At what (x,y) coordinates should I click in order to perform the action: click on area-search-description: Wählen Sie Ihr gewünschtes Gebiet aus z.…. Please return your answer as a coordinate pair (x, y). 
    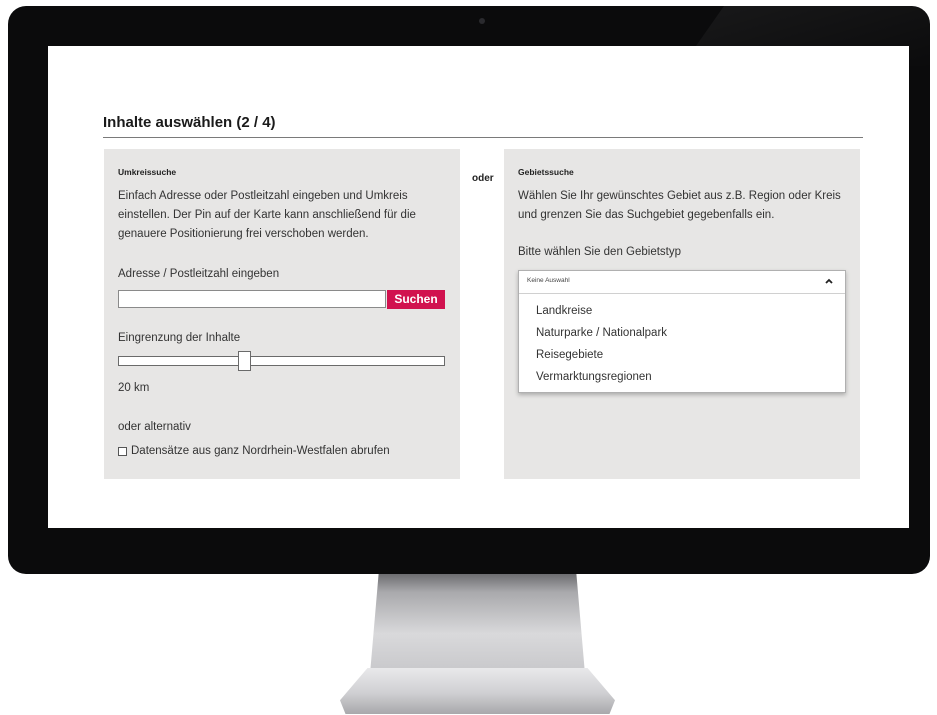
    Looking at the image, I should click on (679, 205).